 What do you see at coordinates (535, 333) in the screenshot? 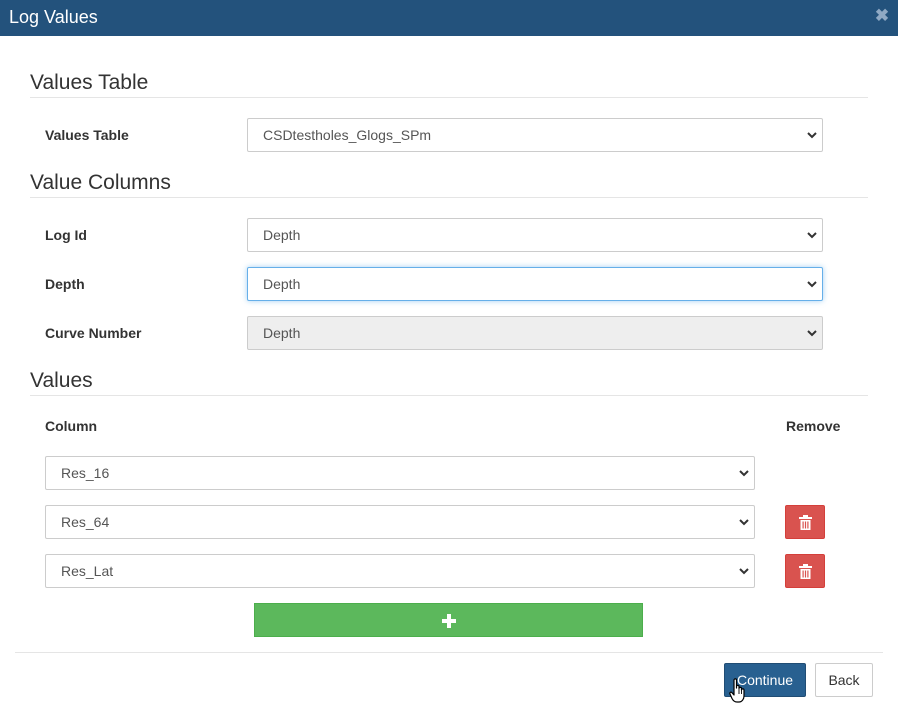
I see `curve-number-select: Depth` at bounding box center [535, 333].